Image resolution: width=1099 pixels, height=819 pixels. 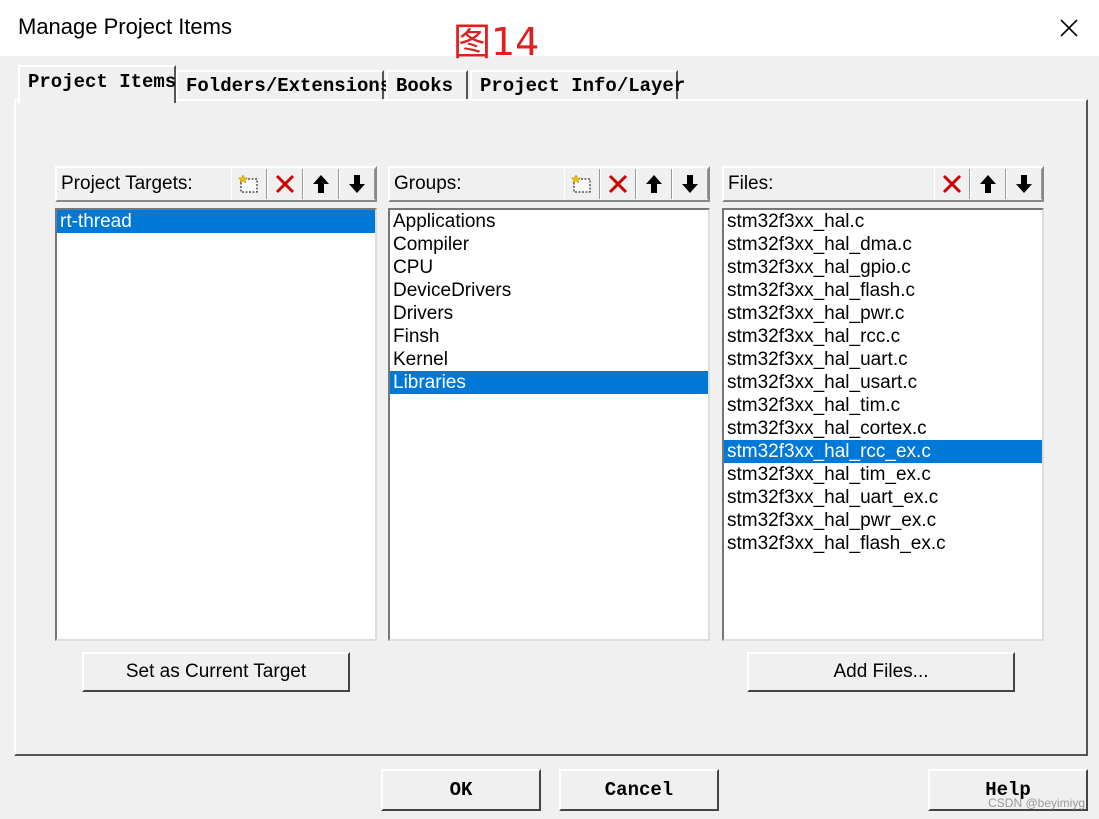 What do you see at coordinates (1036, 803) in the screenshot?
I see `watermark: CSDN @beyimiyg` at bounding box center [1036, 803].